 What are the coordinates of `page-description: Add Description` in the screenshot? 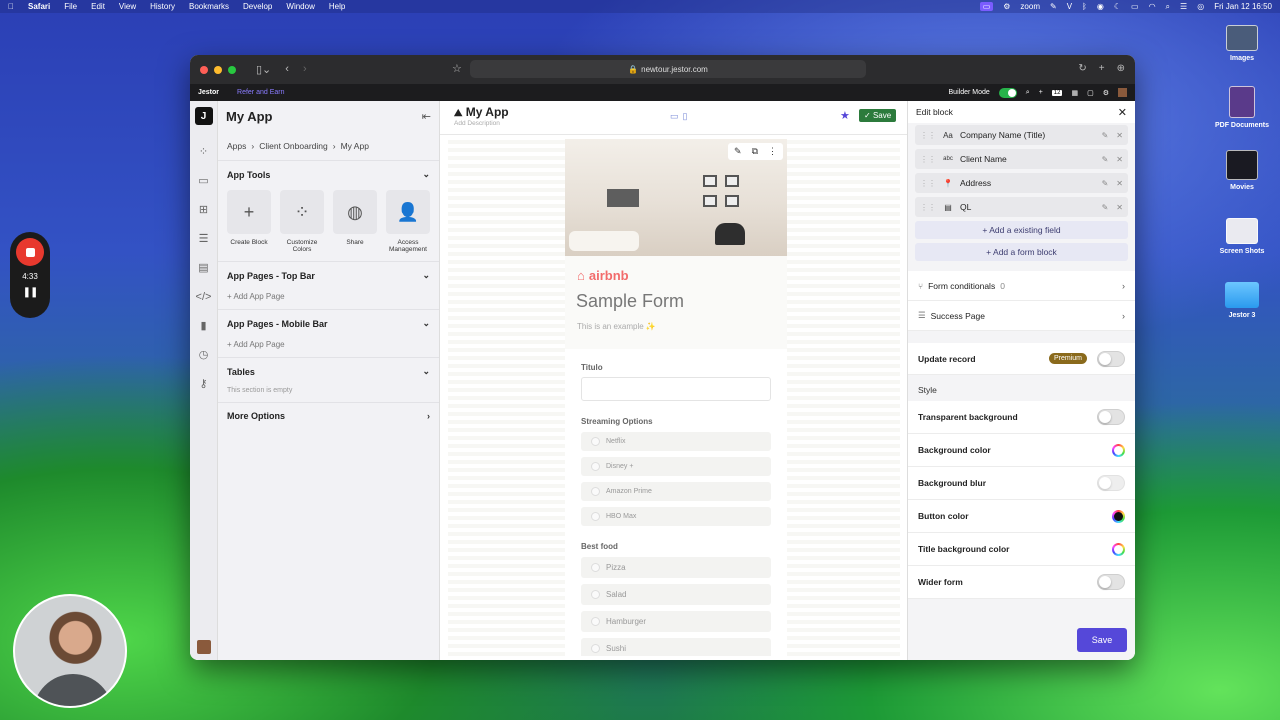 It's located at (481, 123).